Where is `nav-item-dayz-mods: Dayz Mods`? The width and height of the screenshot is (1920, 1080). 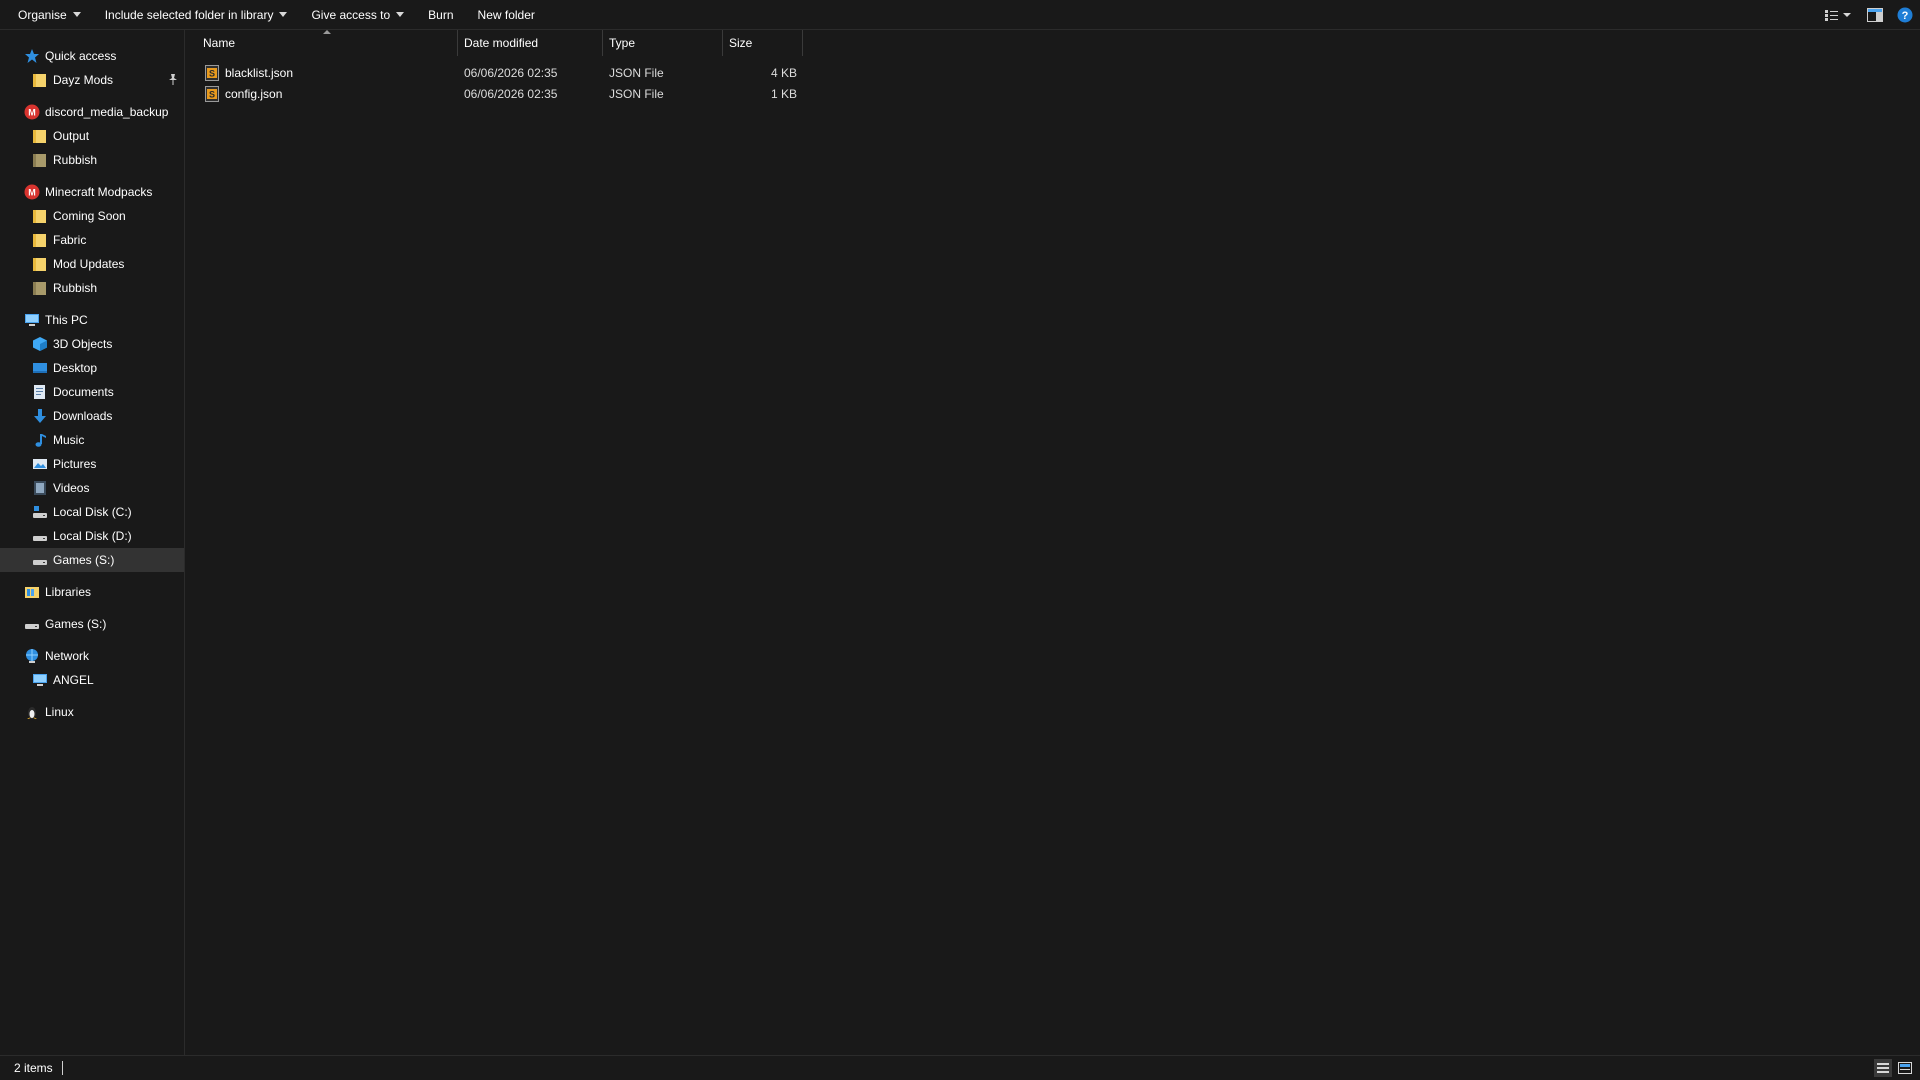
nav-item-dayz-mods: Dayz Mods is located at coordinates (92, 80).